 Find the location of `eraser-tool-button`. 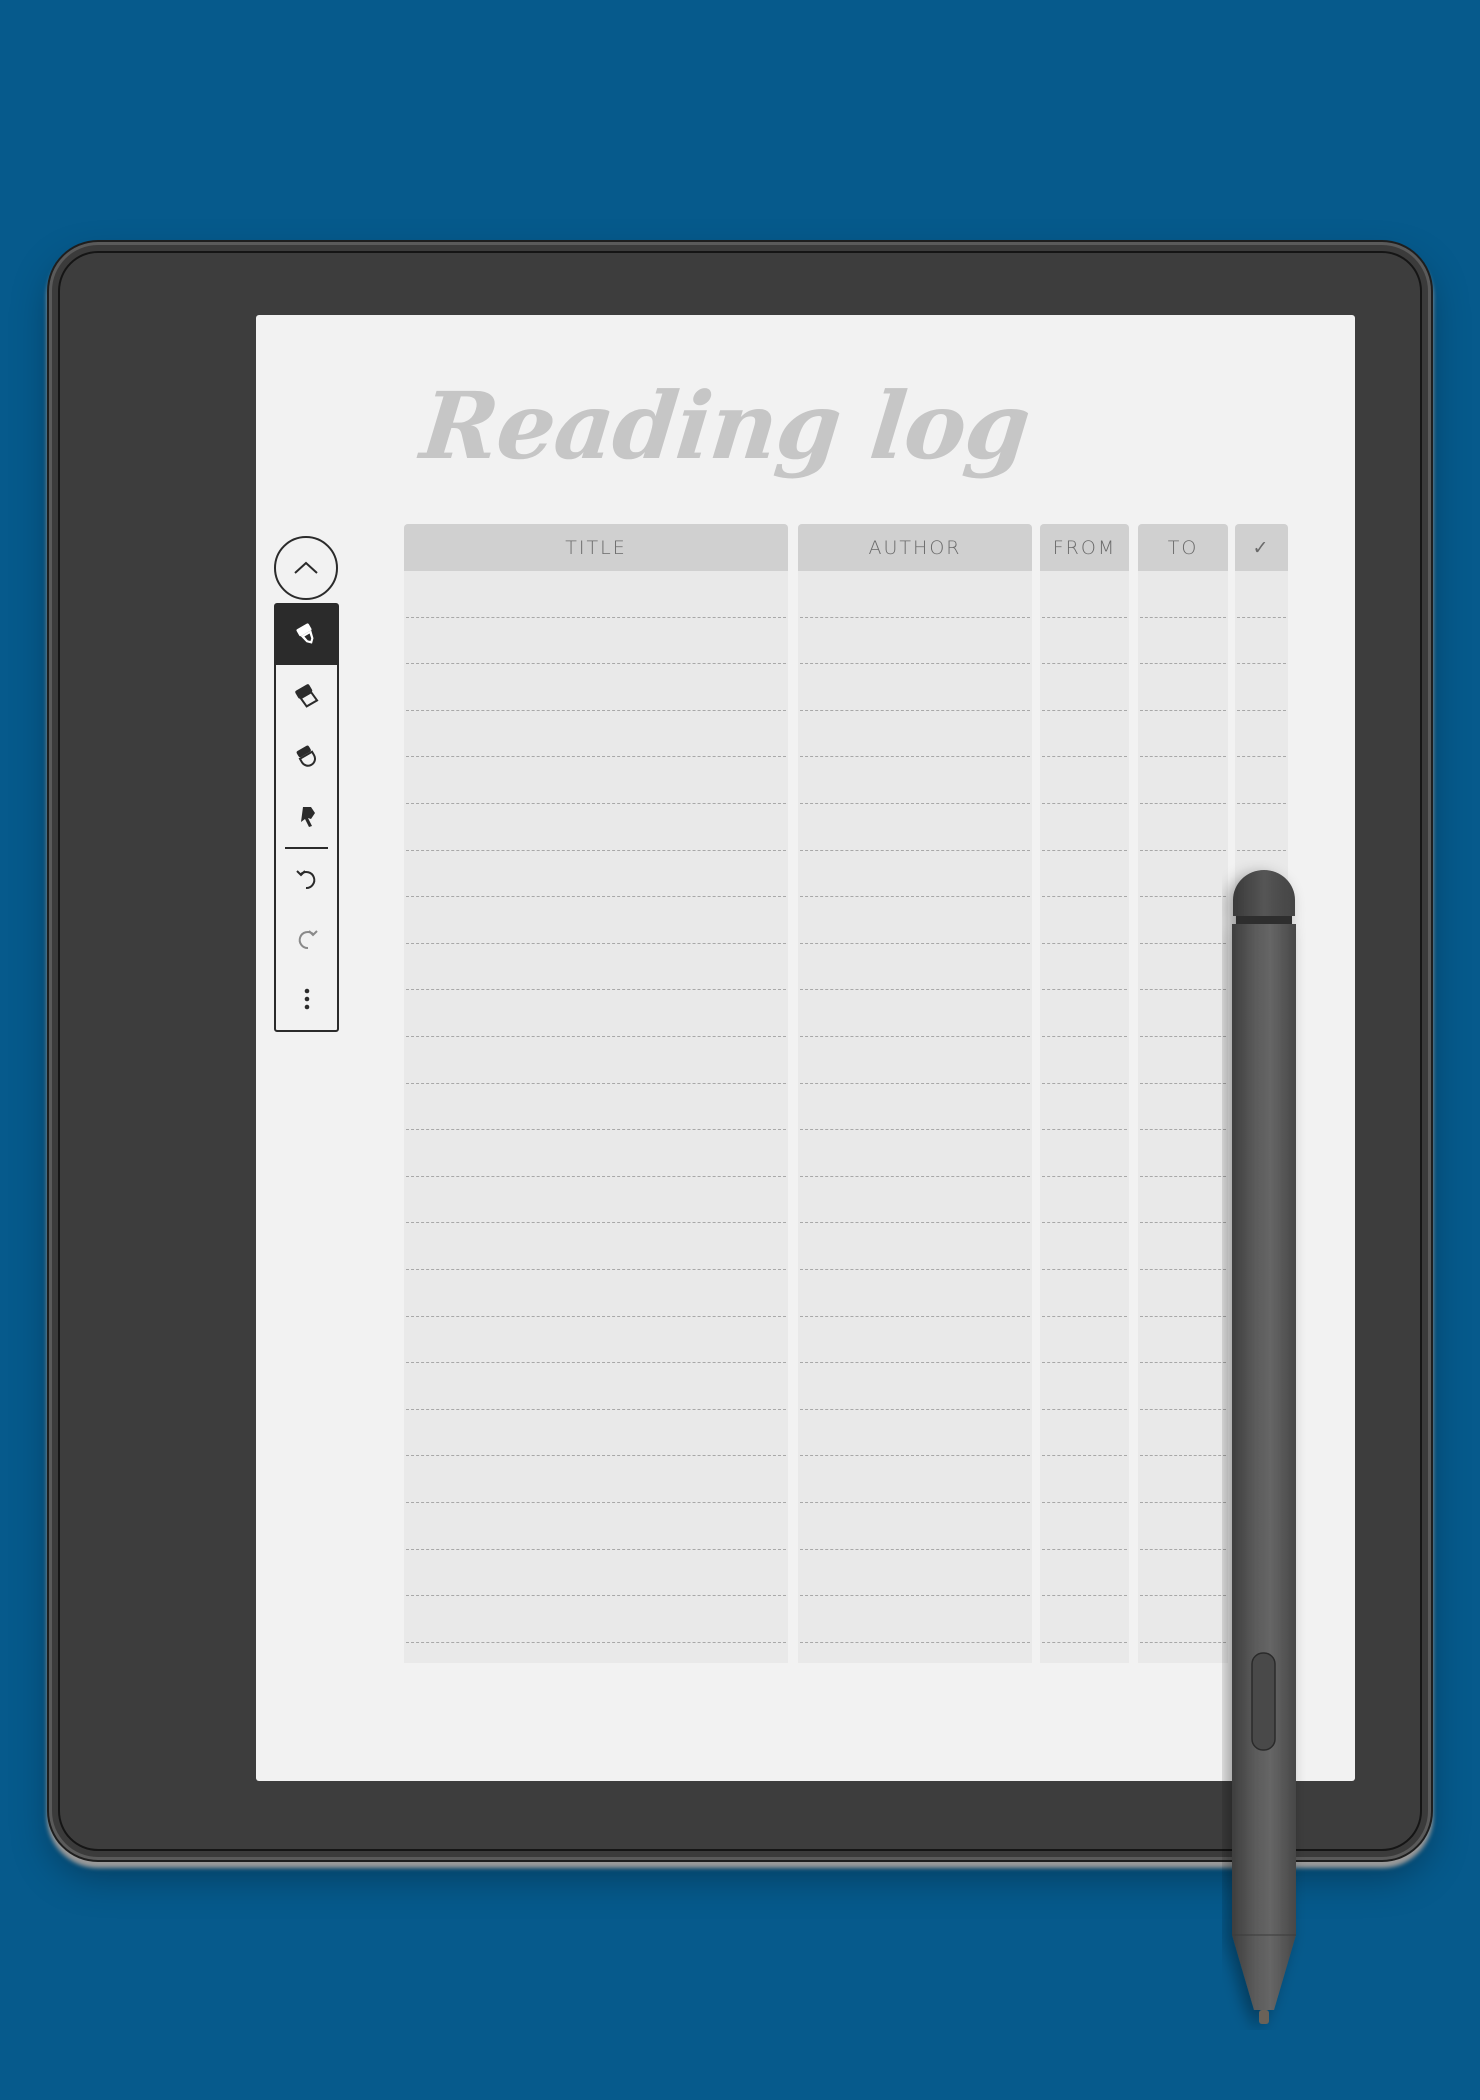

eraser-tool-button is located at coordinates (306, 757).